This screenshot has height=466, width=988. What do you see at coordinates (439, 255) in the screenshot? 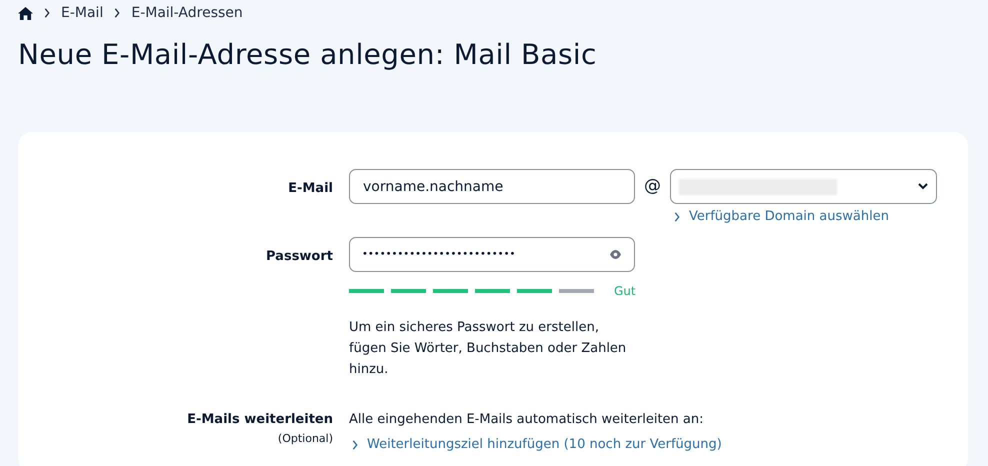
I see `password-dots: ••••••••••••••••••••••••••` at bounding box center [439, 255].